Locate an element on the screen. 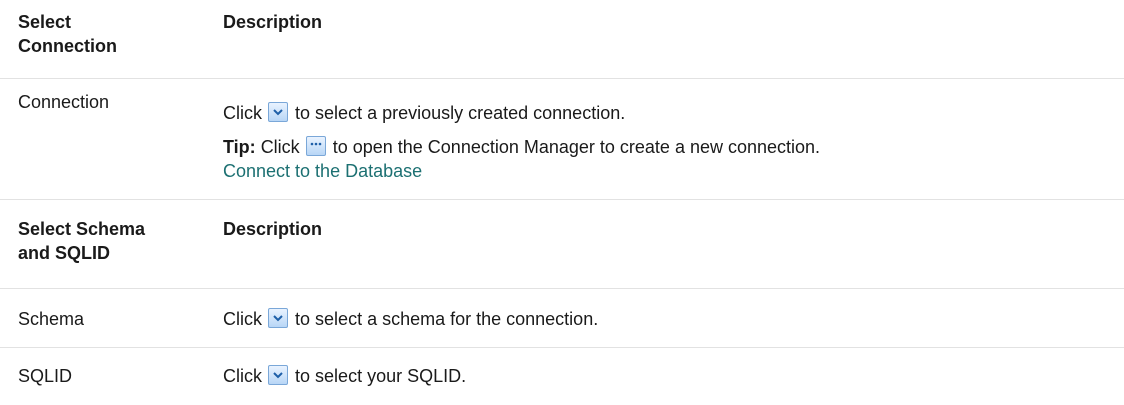 The width and height of the screenshot is (1124, 405). table-row: SQLID Click to select your SQLID. is located at coordinates (562, 376).